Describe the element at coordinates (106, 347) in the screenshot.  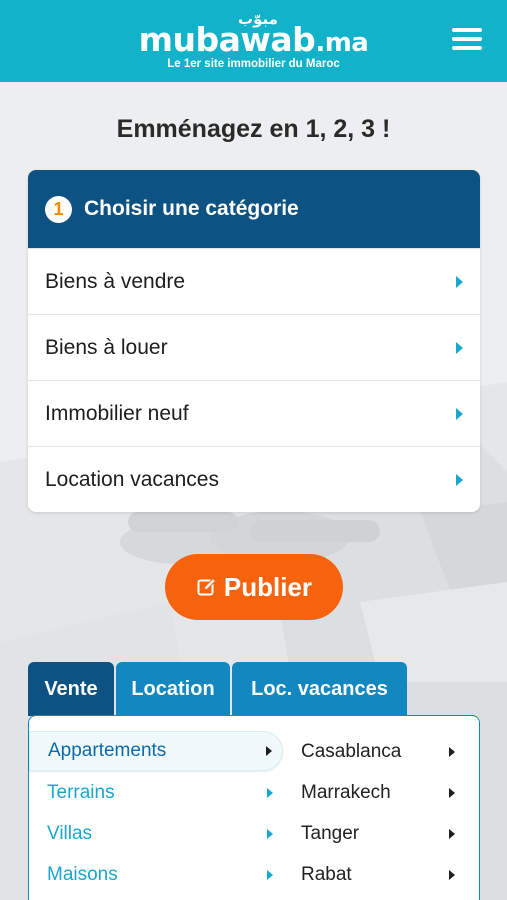
I see `category-item-label: Biens à louer` at that location.